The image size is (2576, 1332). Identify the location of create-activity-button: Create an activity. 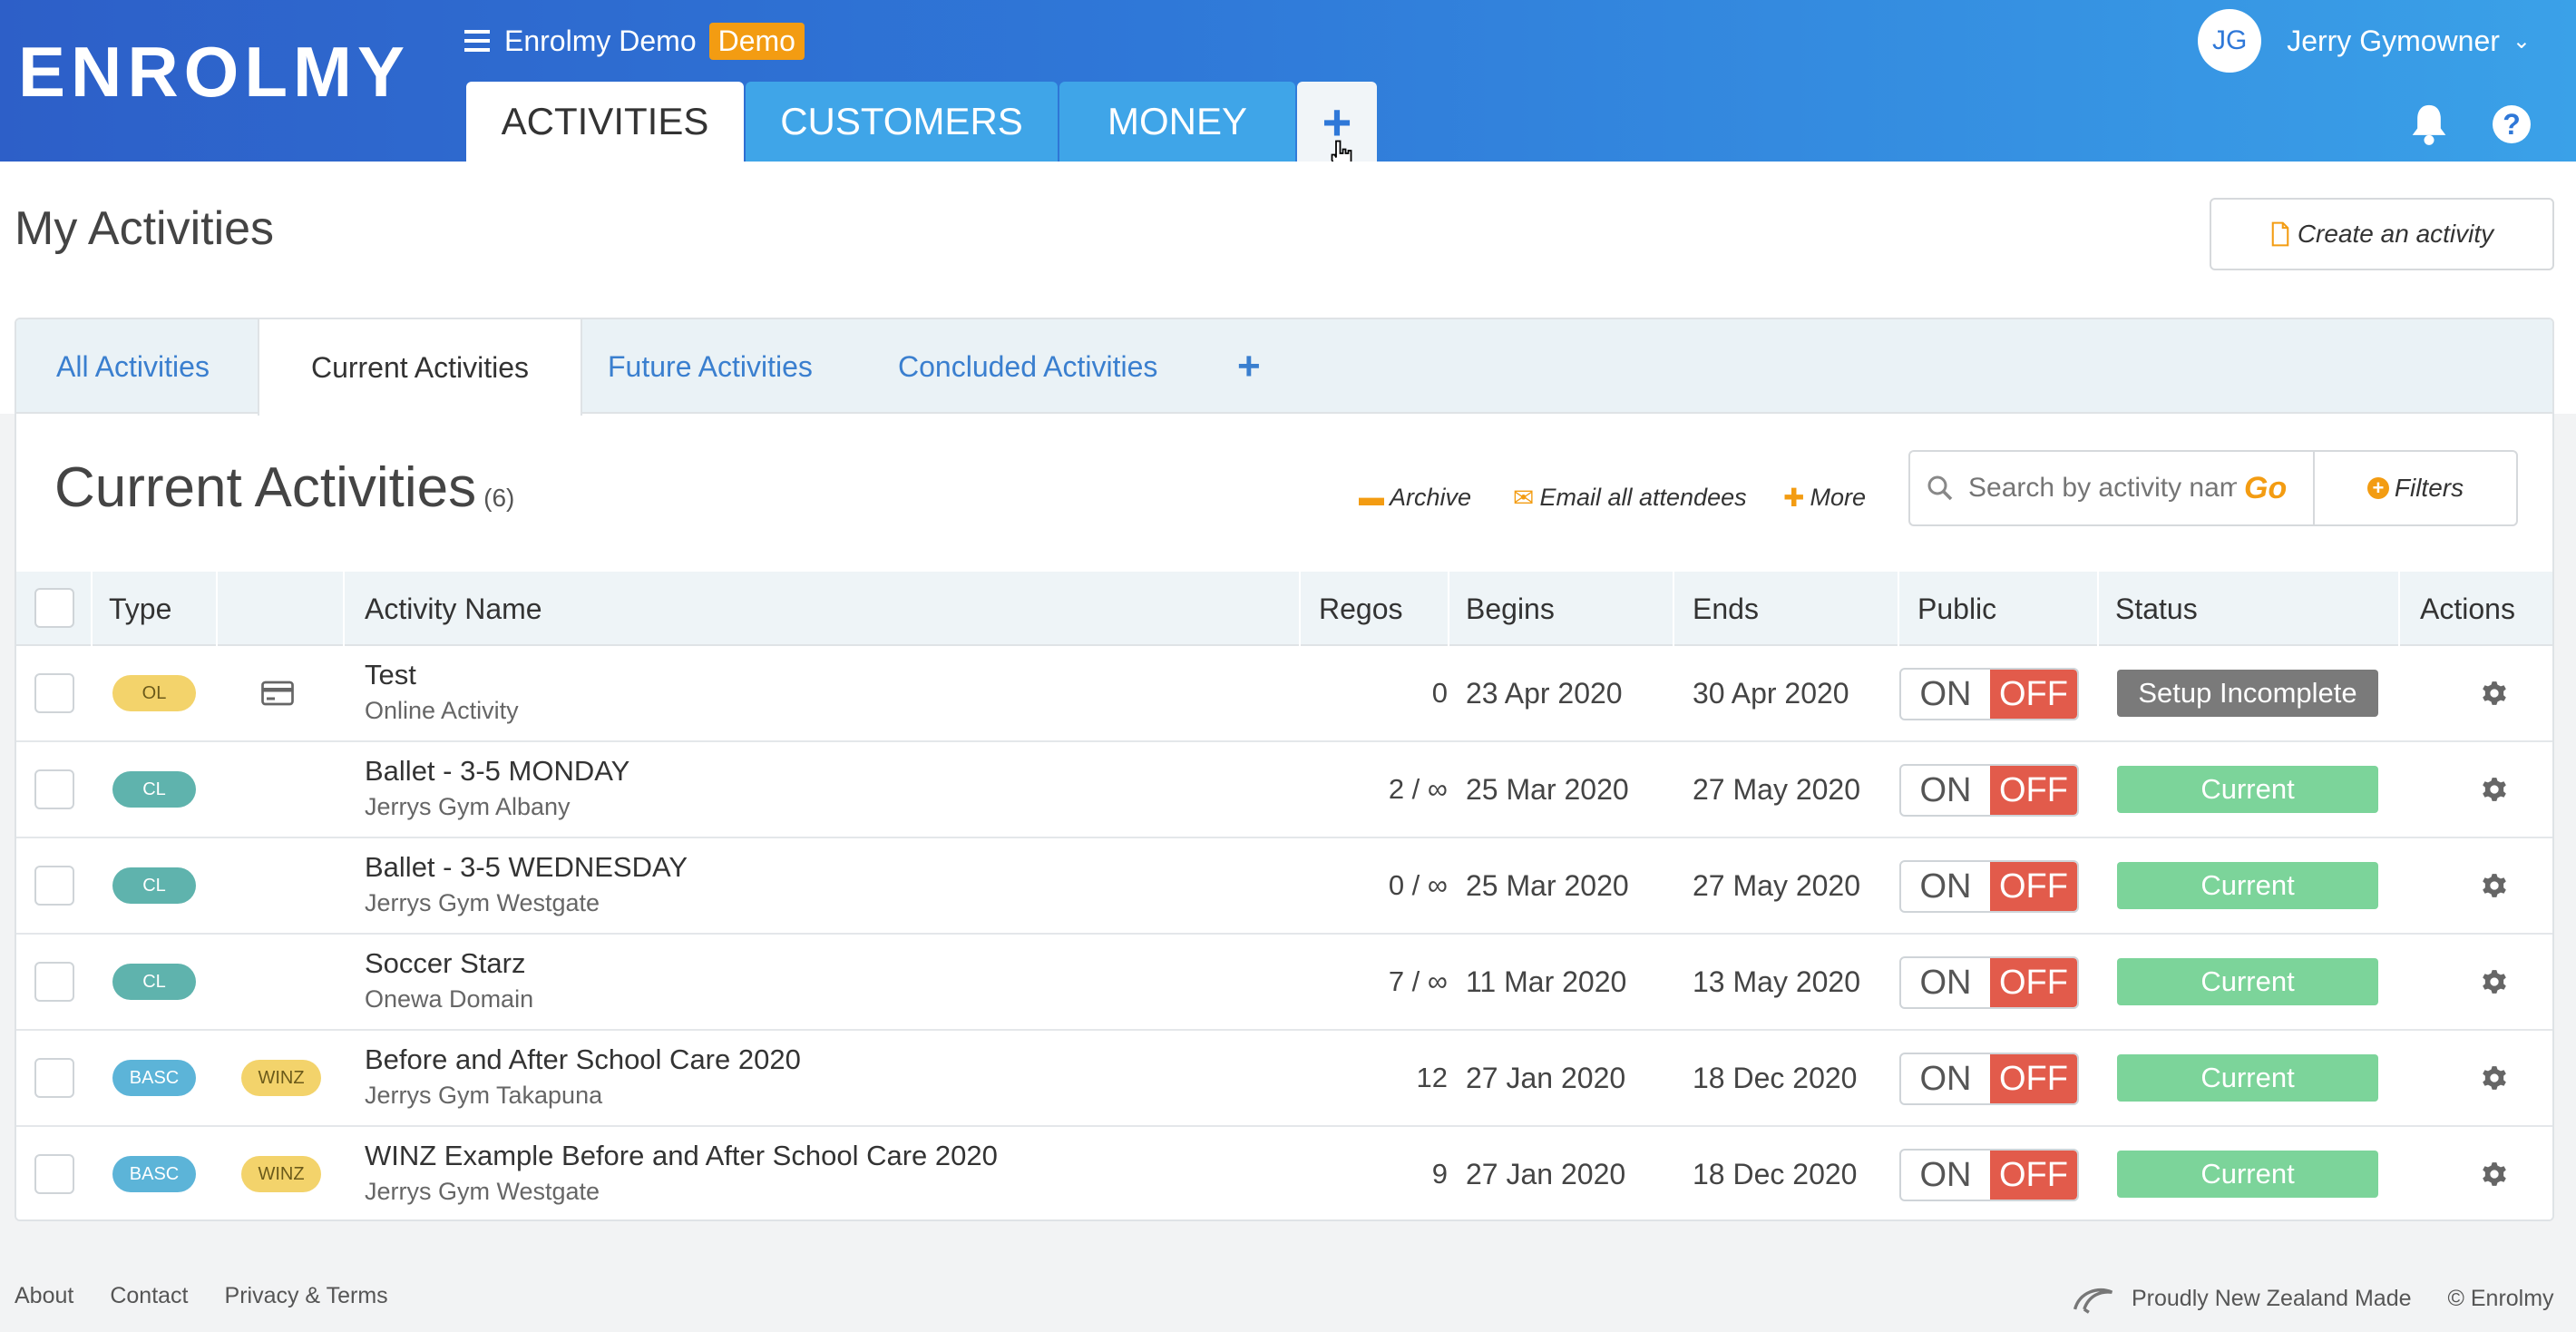
(2382, 234).